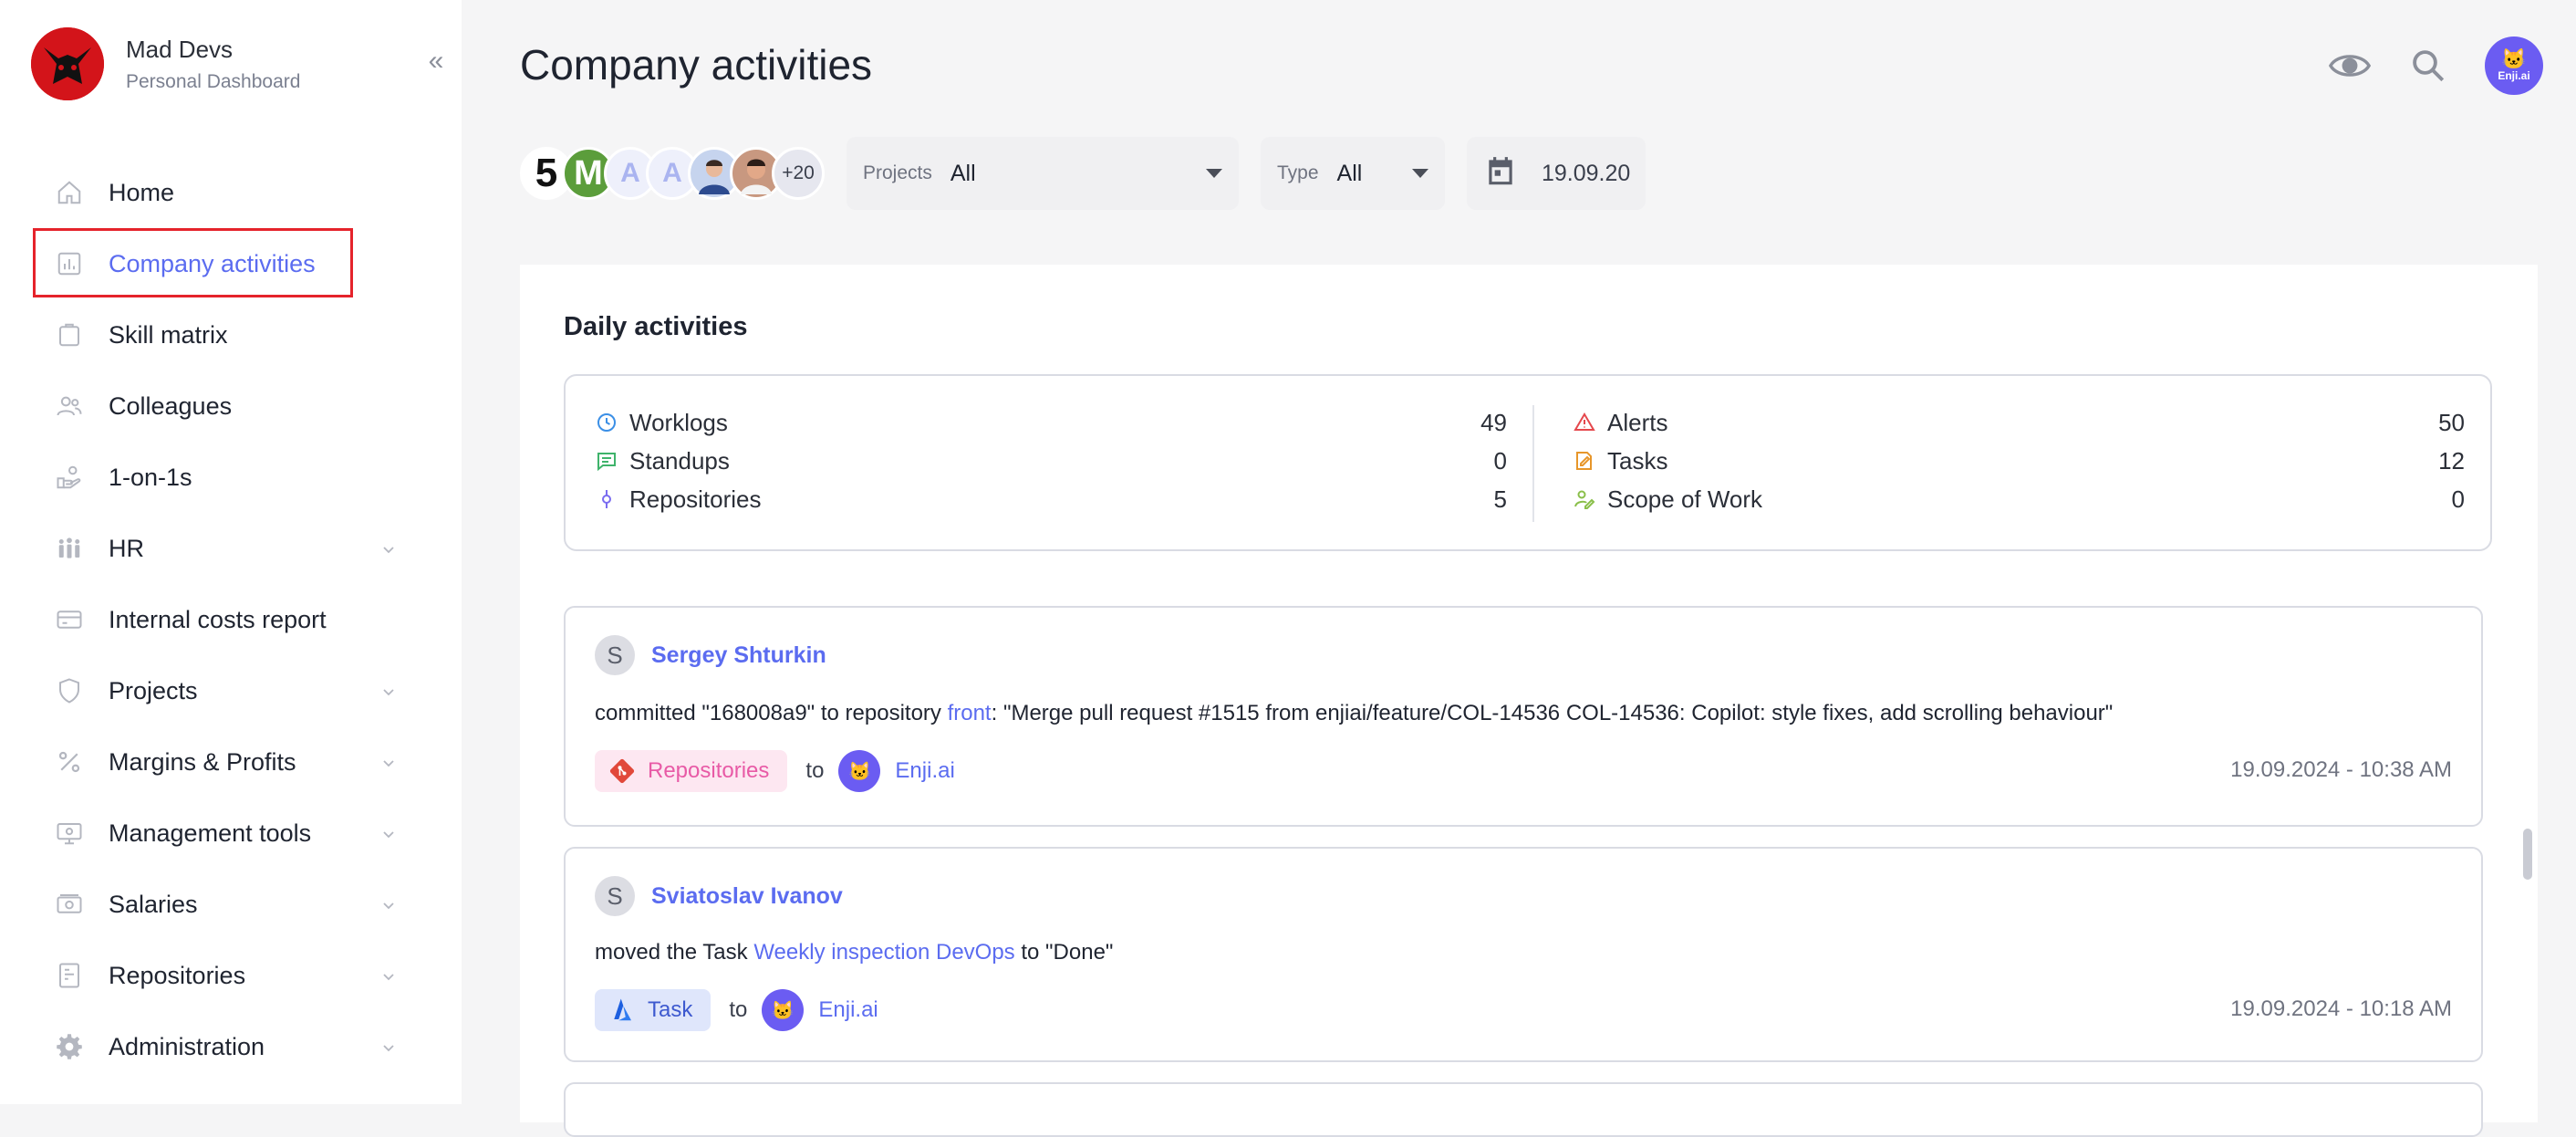 The height and width of the screenshot is (1137, 2576). I want to click on sidebar-item-home: Home, so click(215, 192).